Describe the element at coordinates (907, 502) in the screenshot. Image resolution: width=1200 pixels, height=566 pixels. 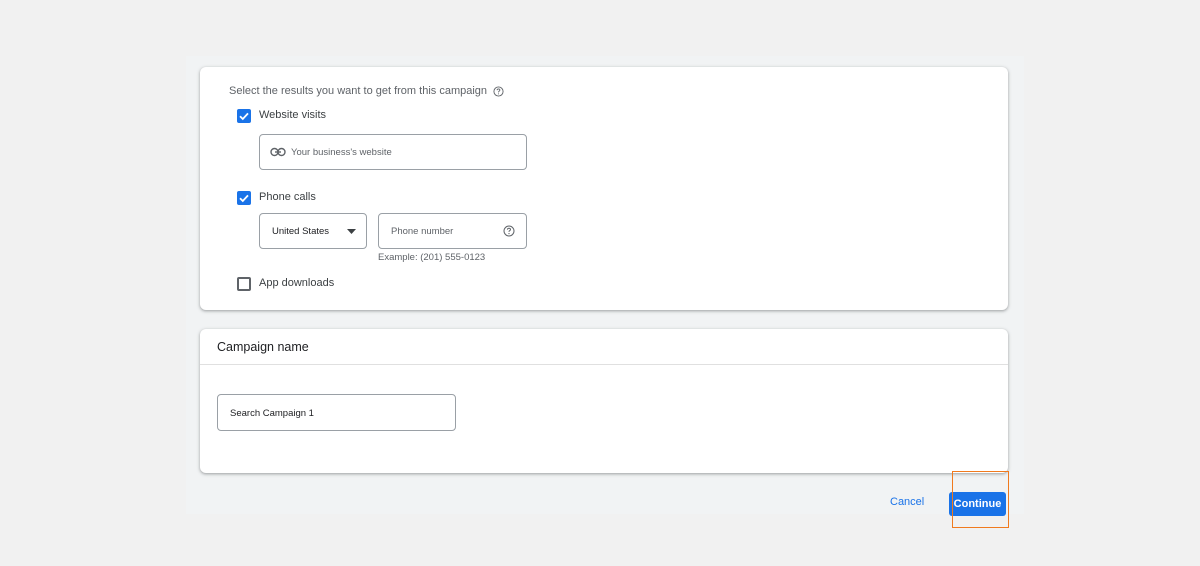
I see `cancel-button: Cancel` at that location.